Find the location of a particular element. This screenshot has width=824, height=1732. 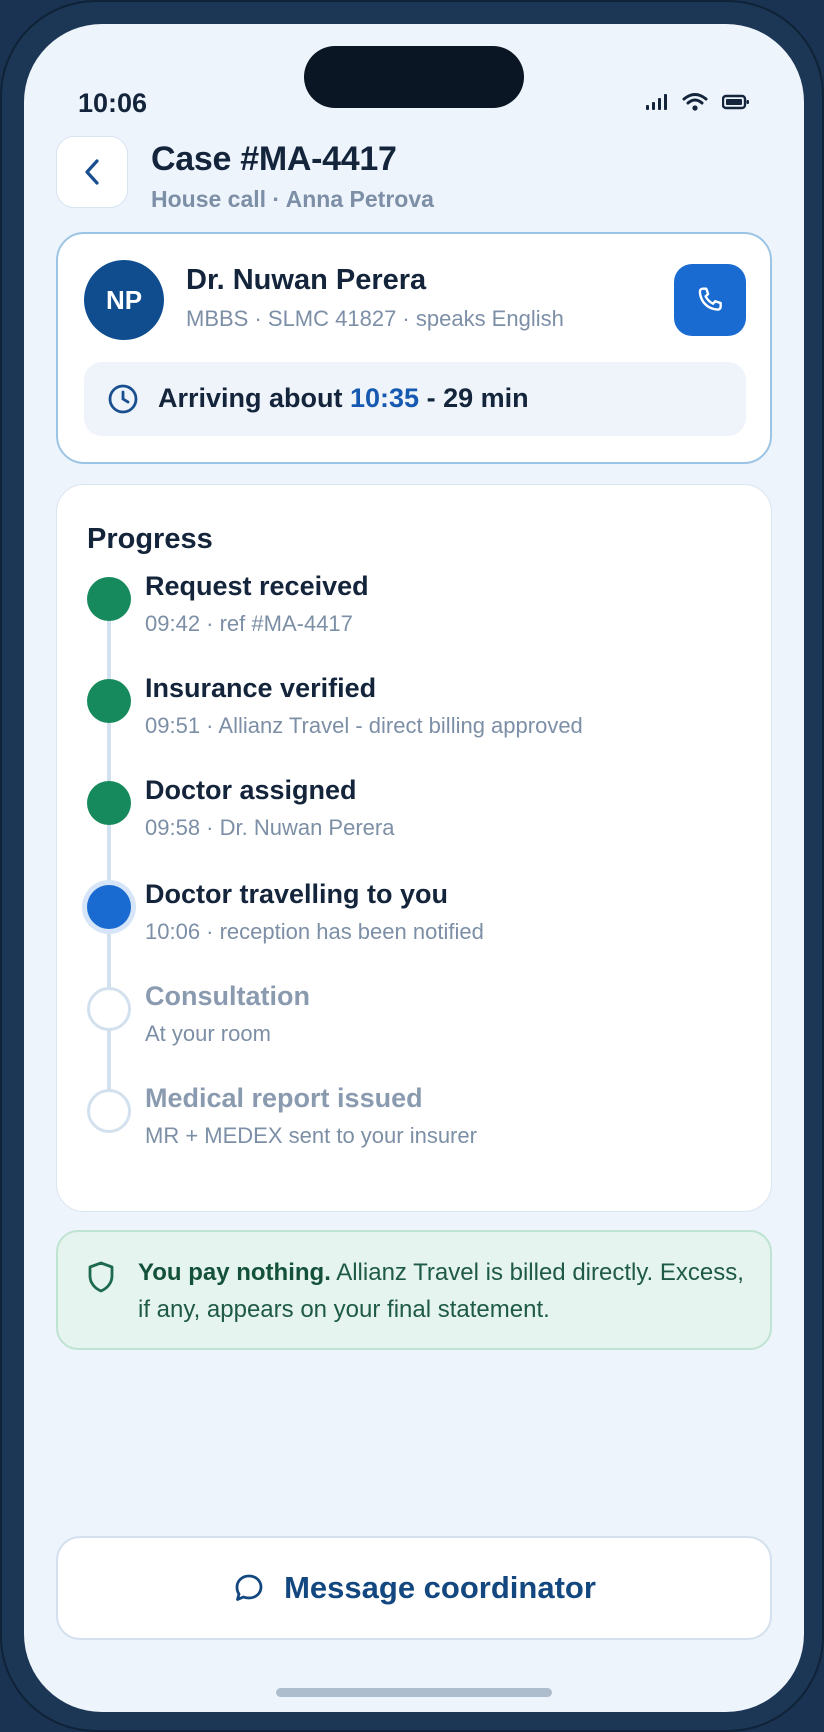

step-title: Request received is located at coordinates (257, 586).